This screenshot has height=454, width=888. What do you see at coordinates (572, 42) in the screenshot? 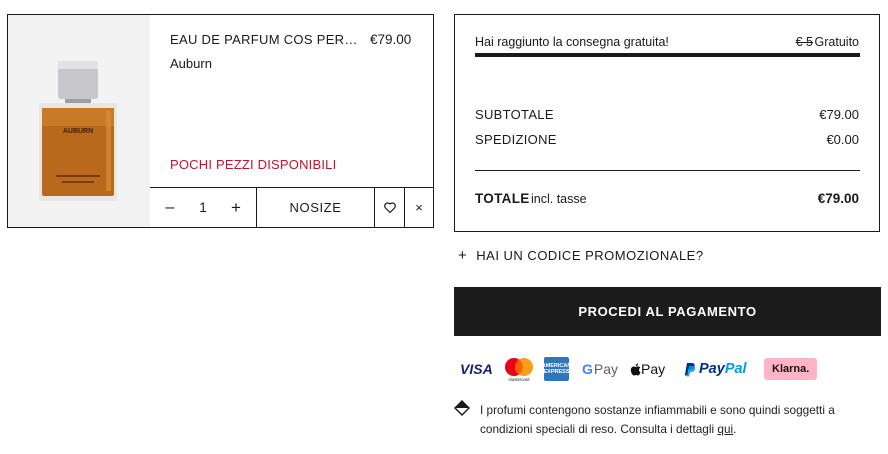
I see `free-shipping-message: Hai raggiunto la consegna gratuita!` at bounding box center [572, 42].